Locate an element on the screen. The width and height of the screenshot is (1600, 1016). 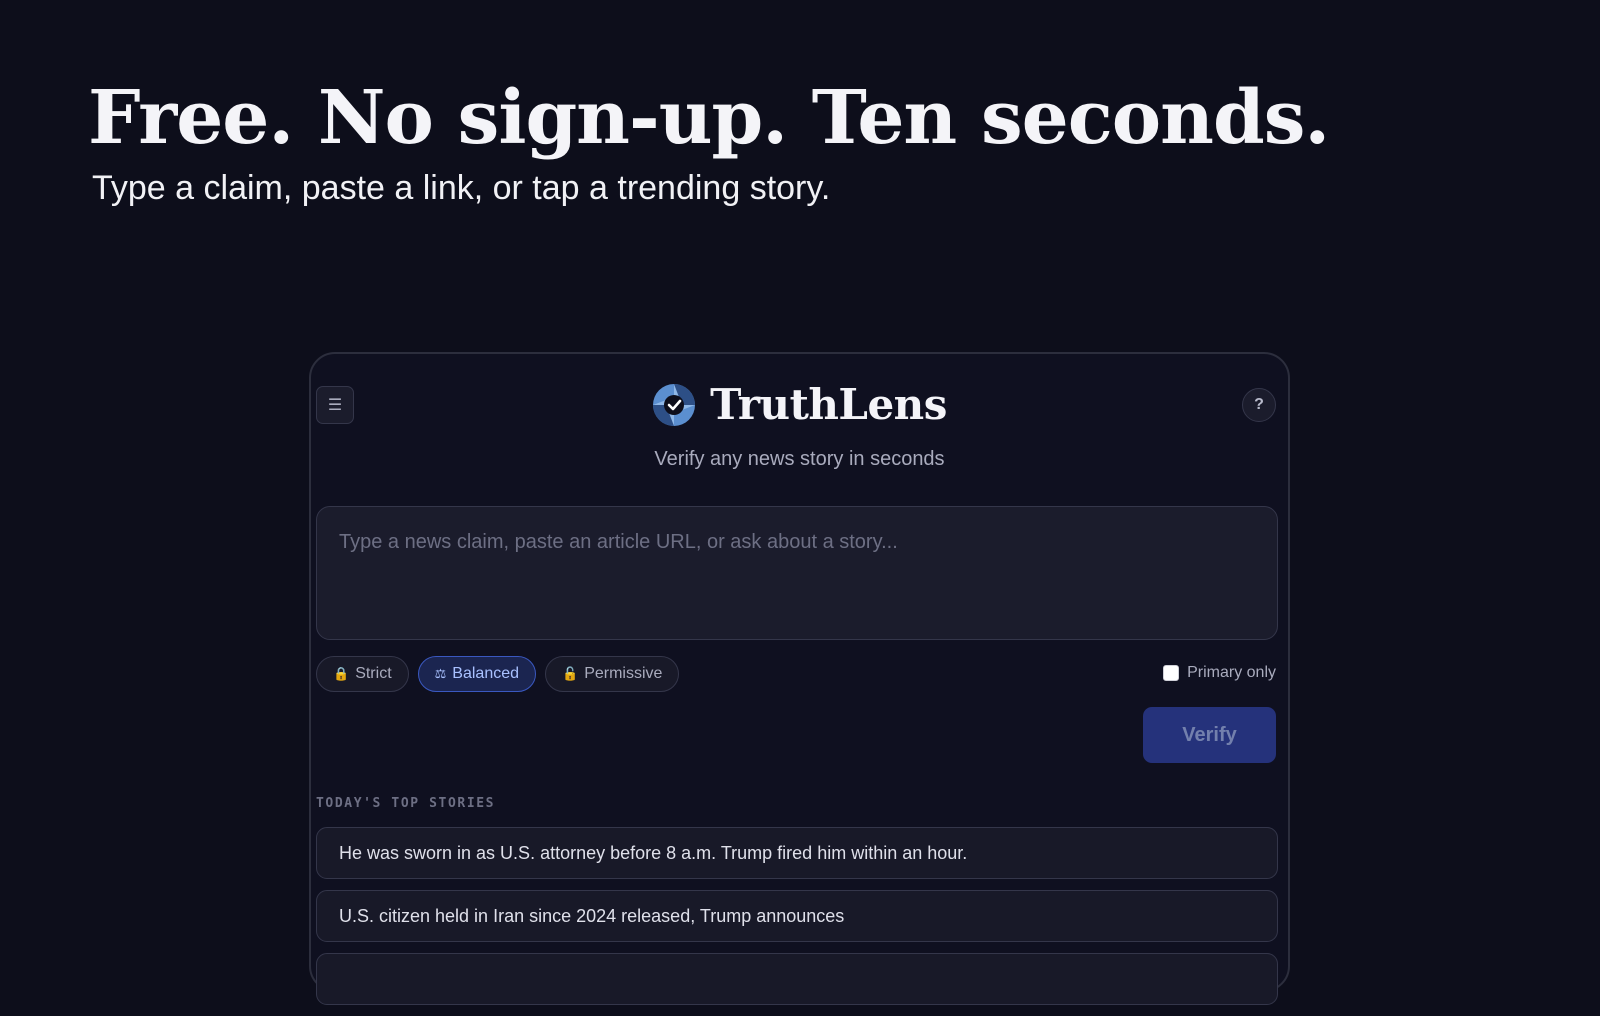
lock-icon: 🔒 is located at coordinates (341, 673).